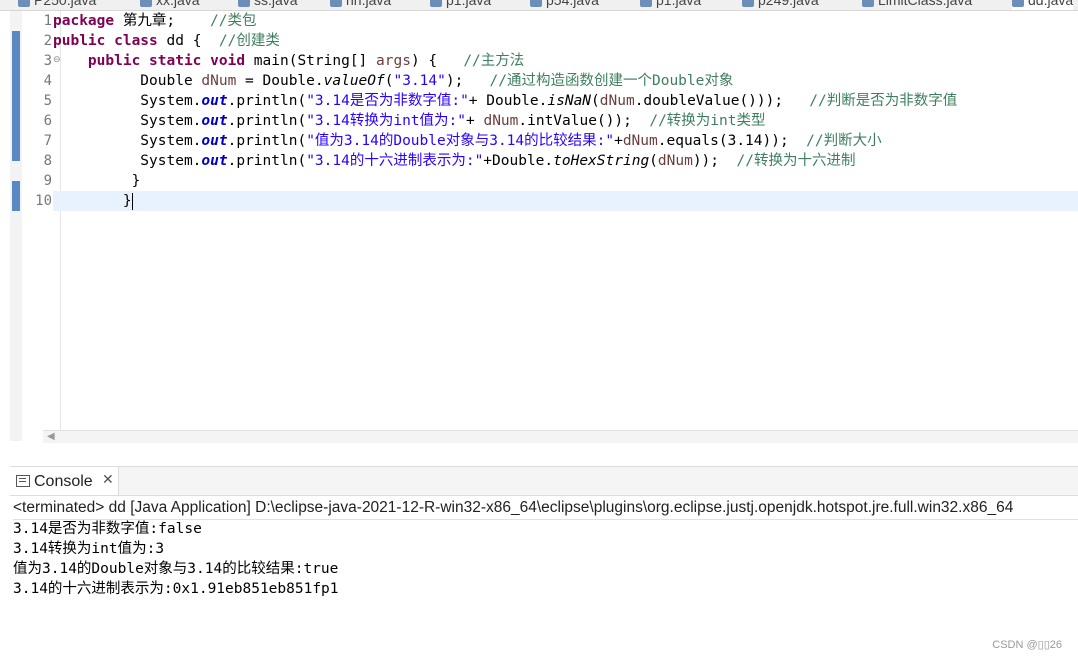  What do you see at coordinates (460, 141) in the screenshot?
I see `code-token: "值为3.14的Double对象与3.14的比较结果:"` at bounding box center [460, 141].